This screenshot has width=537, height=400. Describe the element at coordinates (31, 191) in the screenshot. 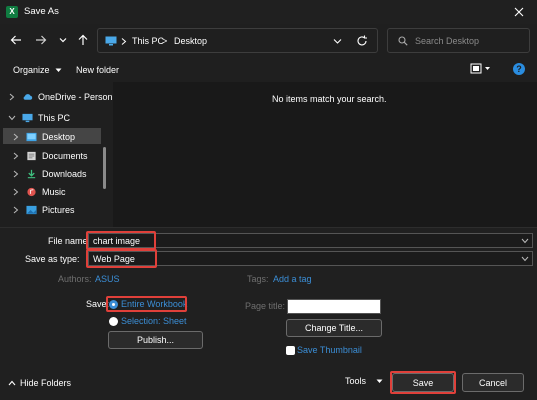

I see `music-icon` at that location.